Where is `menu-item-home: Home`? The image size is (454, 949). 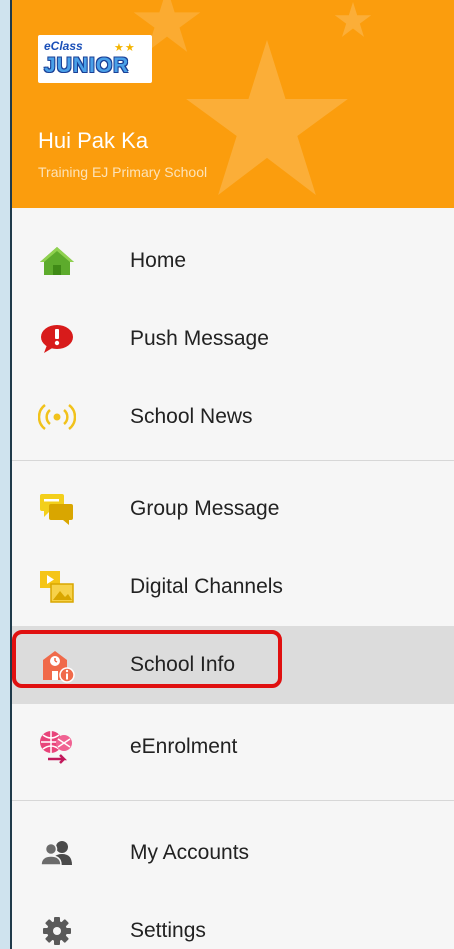 menu-item-home: Home is located at coordinates (233, 261).